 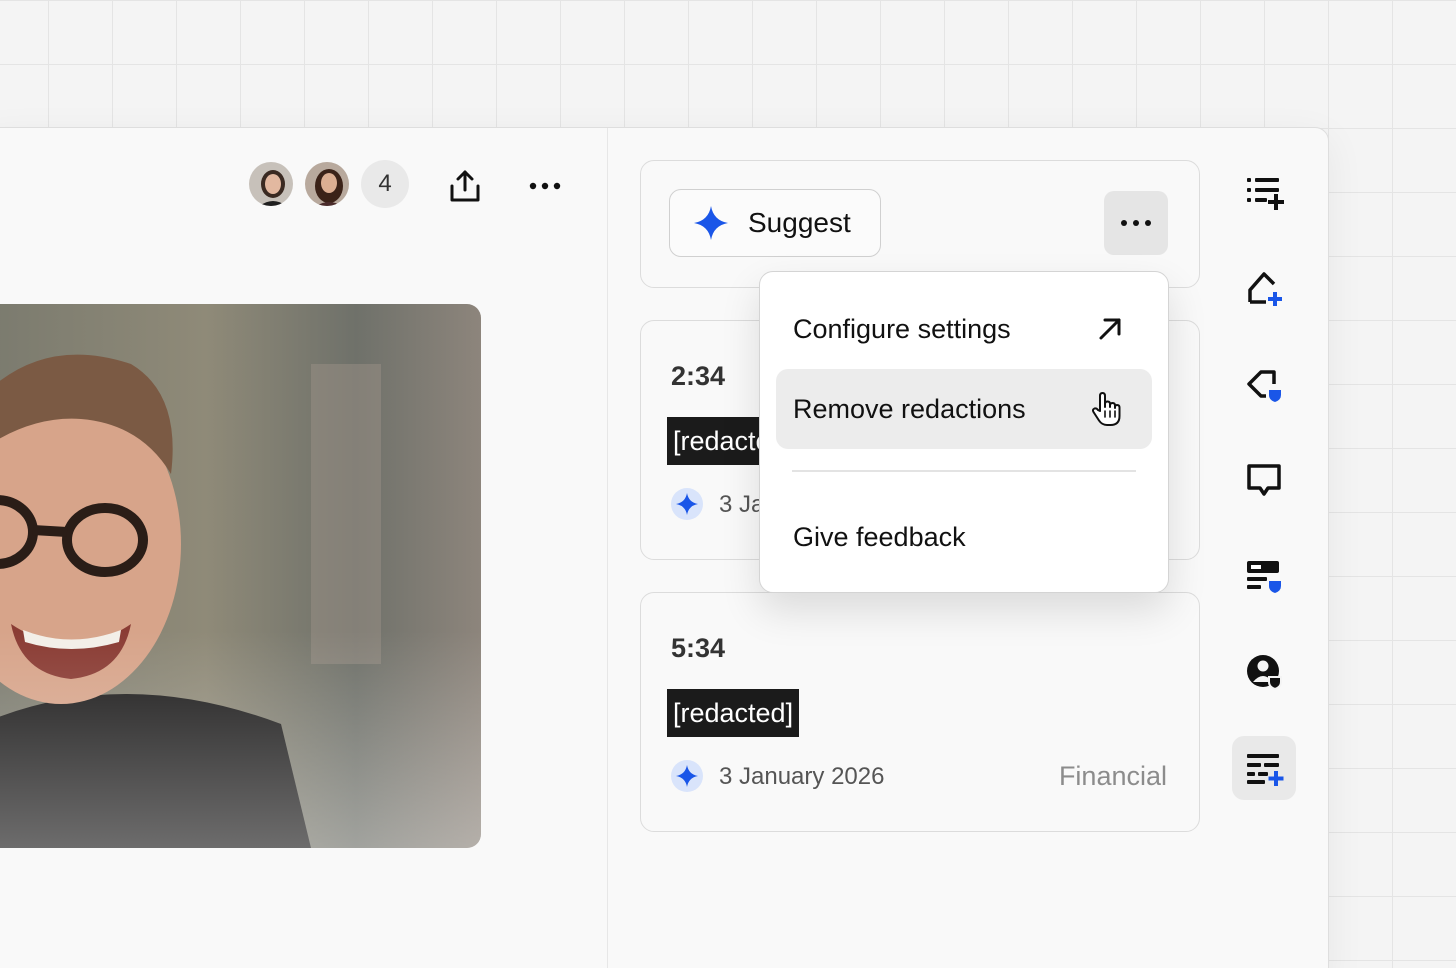 What do you see at coordinates (1112, 776) in the screenshot?
I see `redaction-category: Financial` at bounding box center [1112, 776].